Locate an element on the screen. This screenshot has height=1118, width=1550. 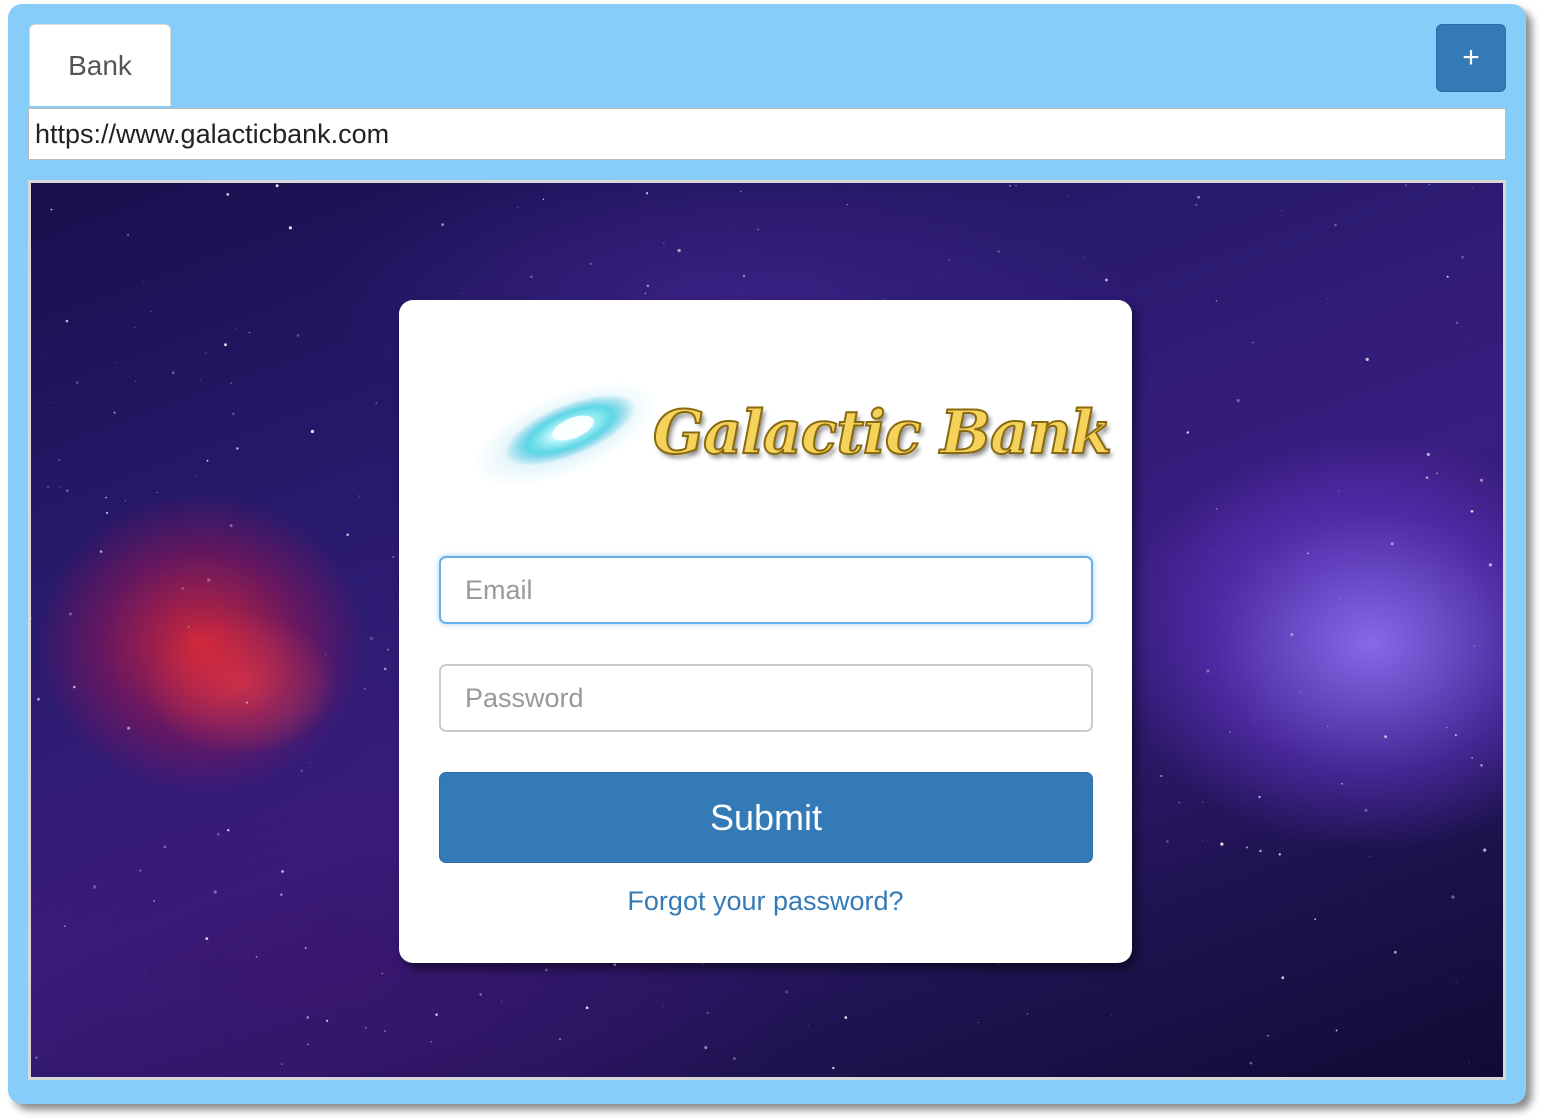
logo-text: Galactic Bank is located at coordinates (882, 433).